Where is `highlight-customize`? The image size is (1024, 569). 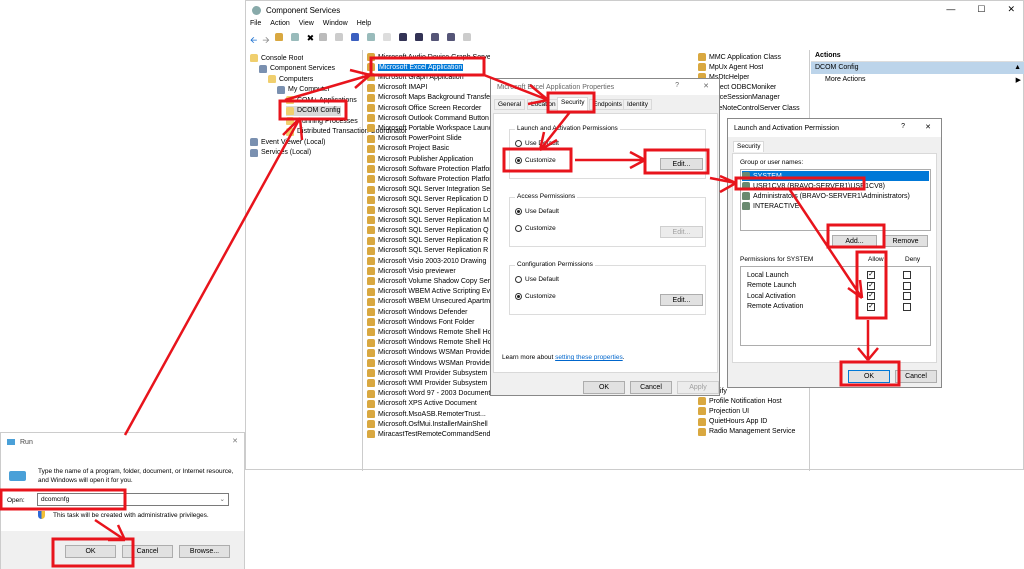
highlight-customize is located at coordinates (537, 160).